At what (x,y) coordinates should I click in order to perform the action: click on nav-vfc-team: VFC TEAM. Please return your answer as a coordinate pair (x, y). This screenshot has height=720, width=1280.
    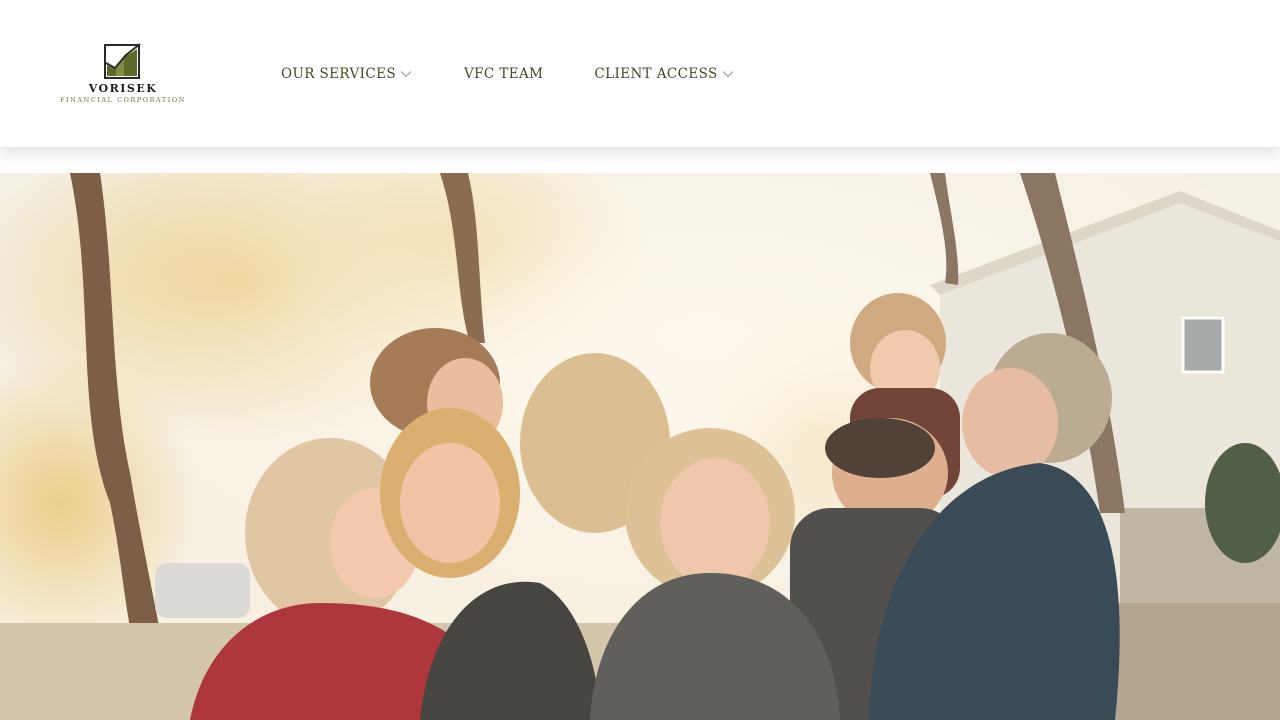
    Looking at the image, I should click on (503, 74).